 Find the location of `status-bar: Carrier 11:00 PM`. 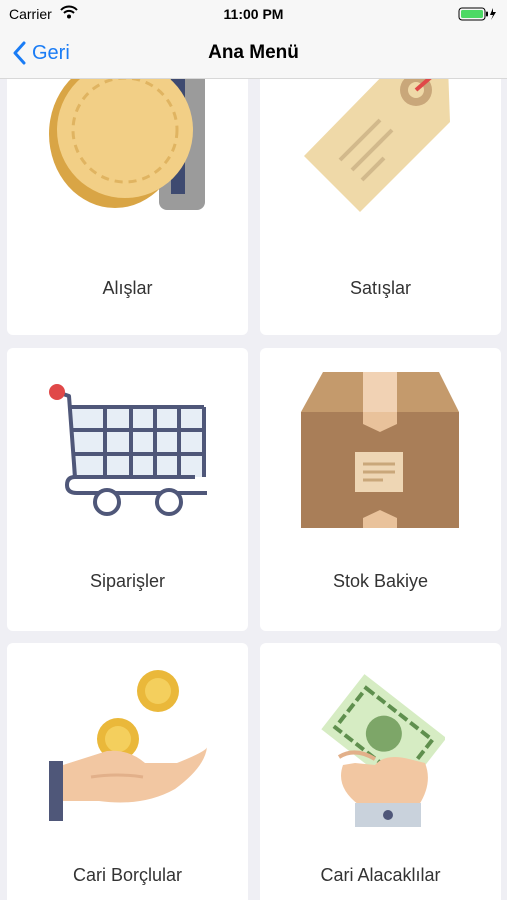

status-bar: Carrier 11:00 PM is located at coordinates (253, 14).